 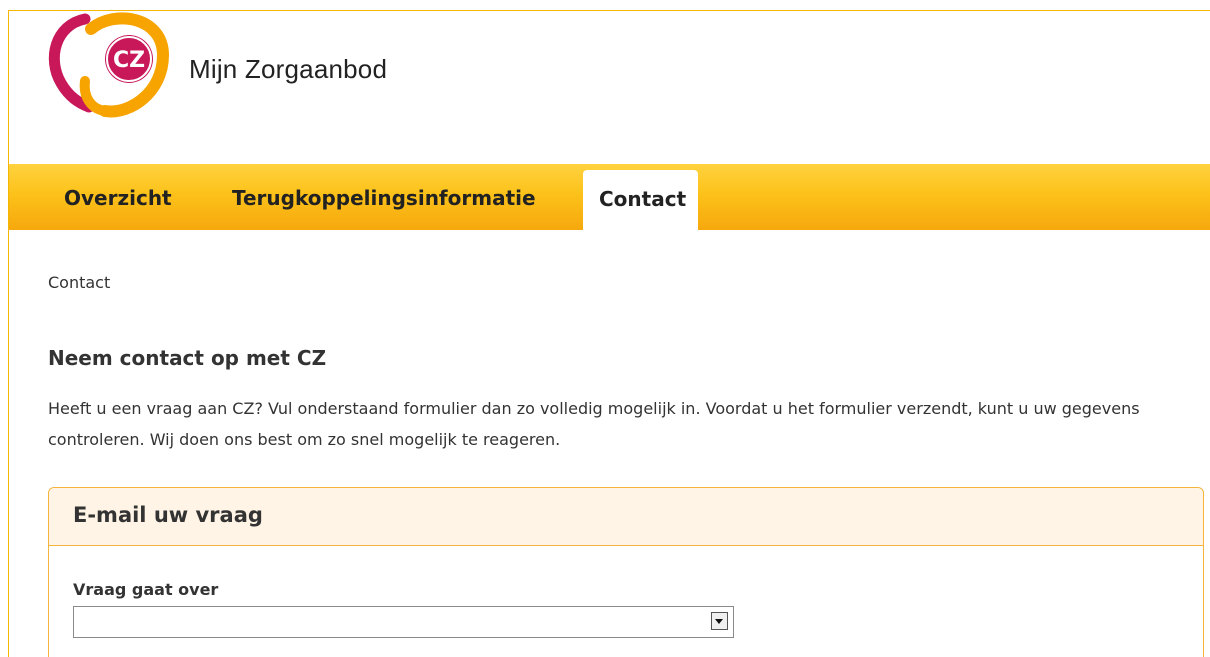 I want to click on breadcrumb: Contact, so click(x=79, y=282).